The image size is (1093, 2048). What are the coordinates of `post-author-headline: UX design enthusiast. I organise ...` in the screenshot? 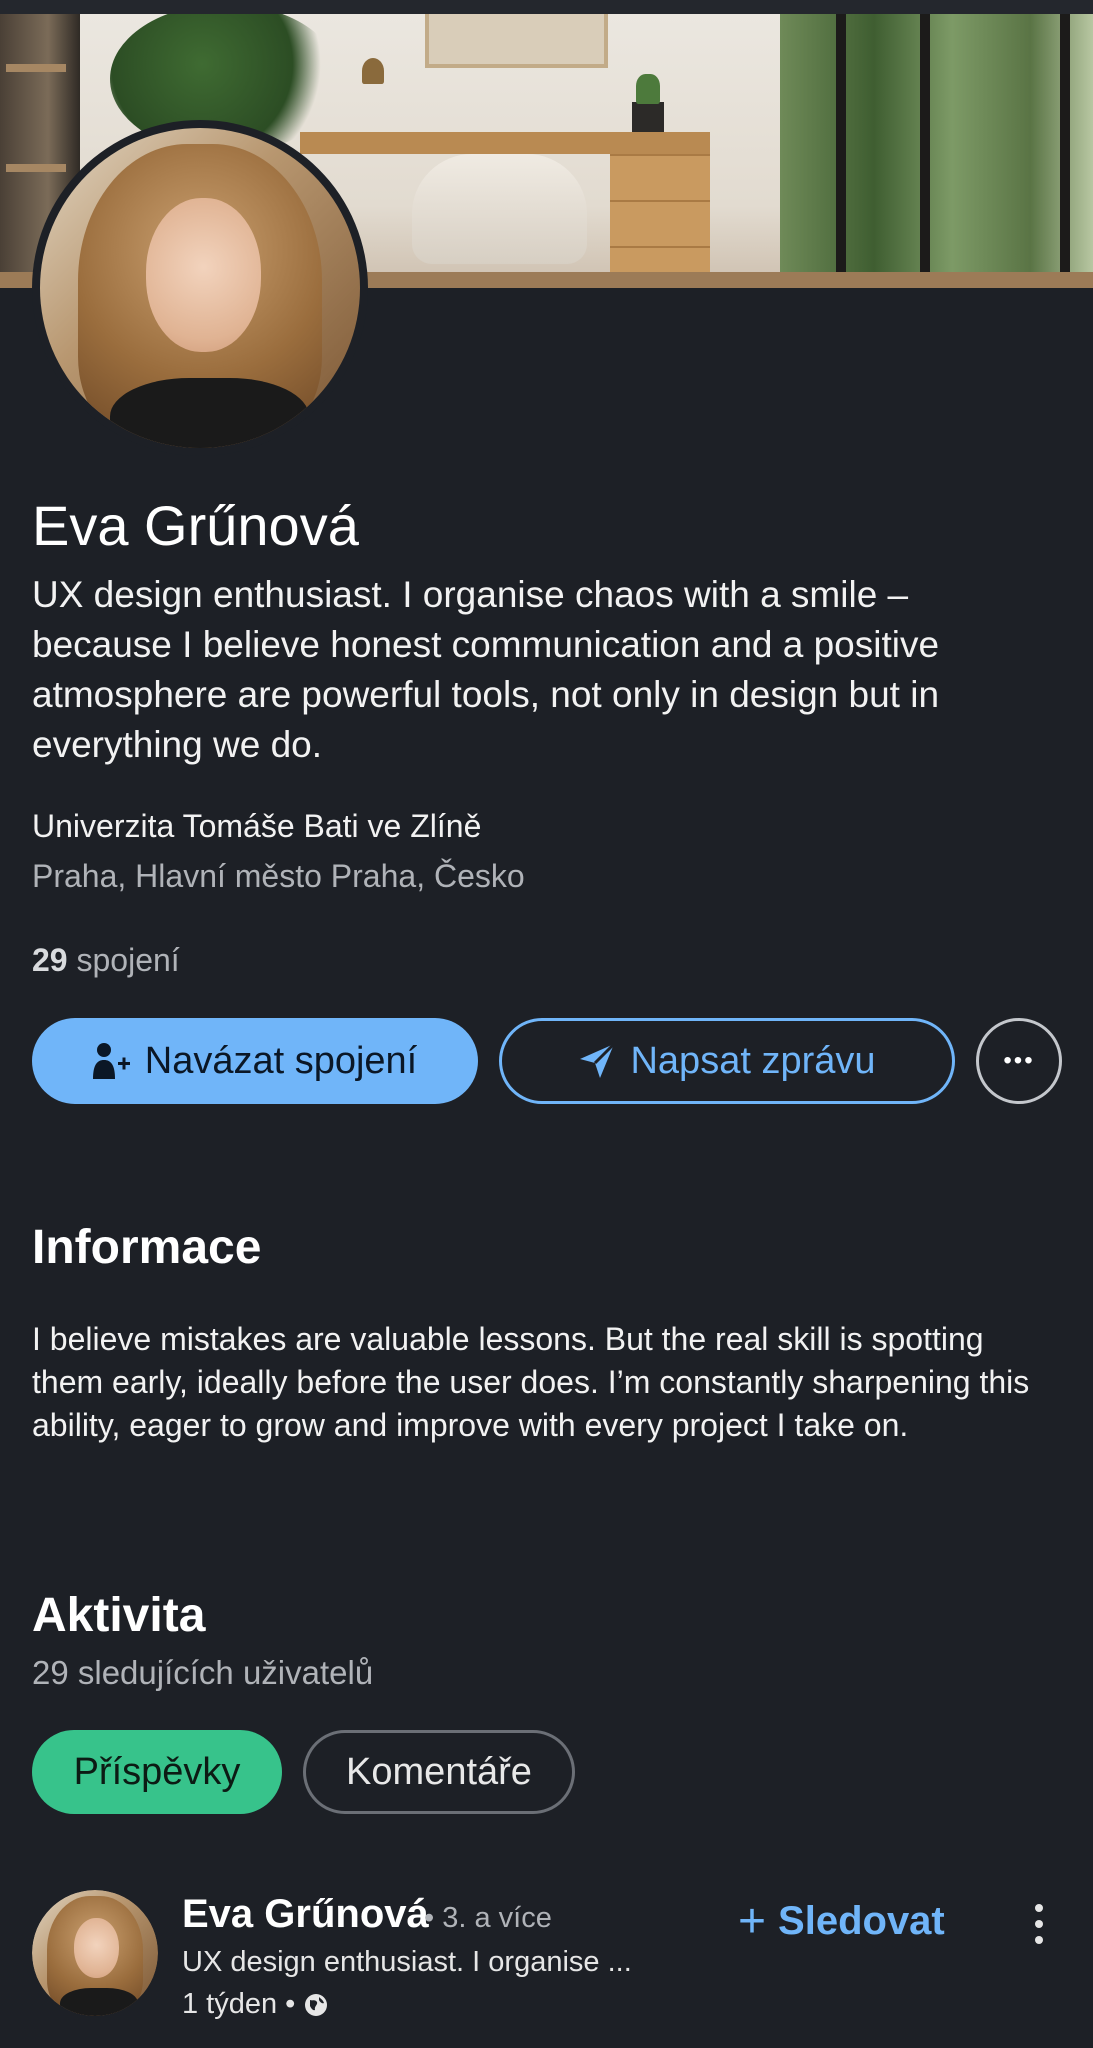 It's located at (407, 1962).